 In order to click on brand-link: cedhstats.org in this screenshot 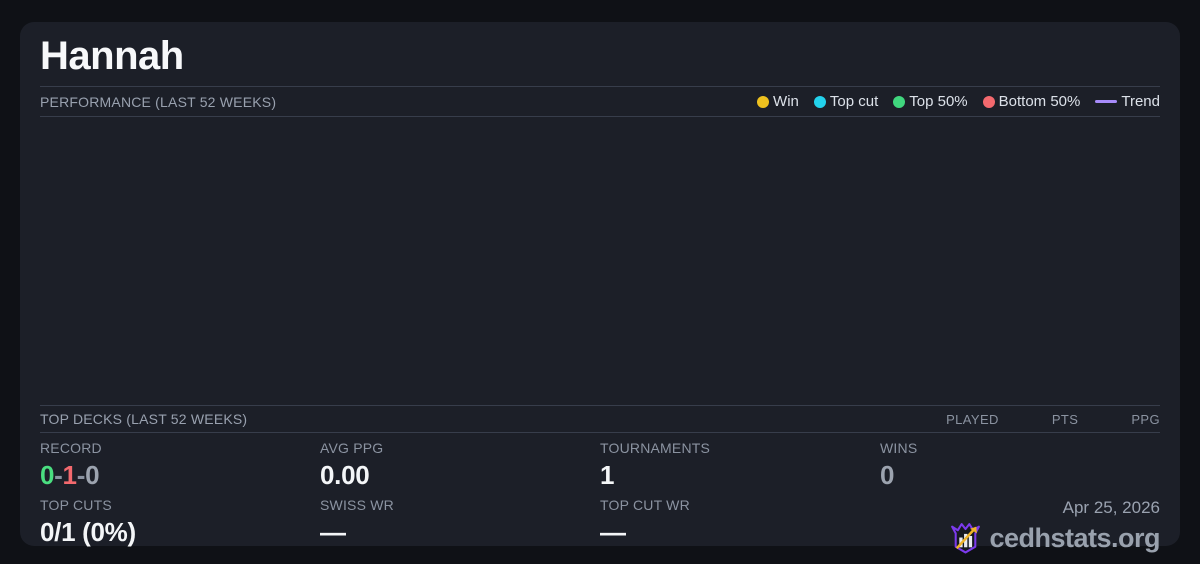, I will do `click(1054, 537)`.